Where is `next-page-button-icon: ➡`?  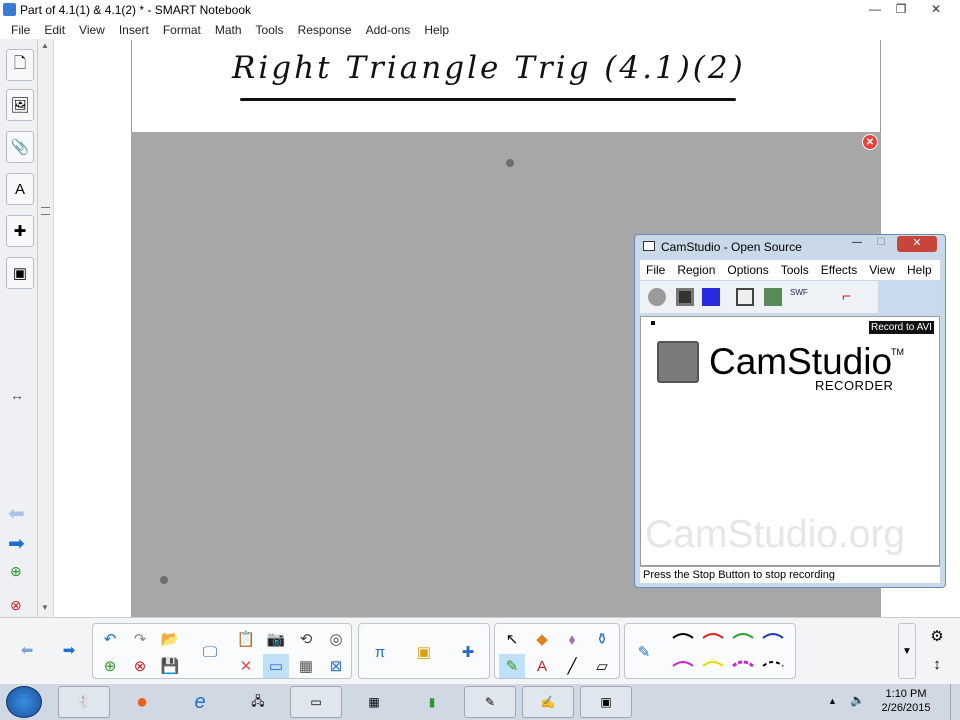 next-page-button-icon: ➡ is located at coordinates (69, 650).